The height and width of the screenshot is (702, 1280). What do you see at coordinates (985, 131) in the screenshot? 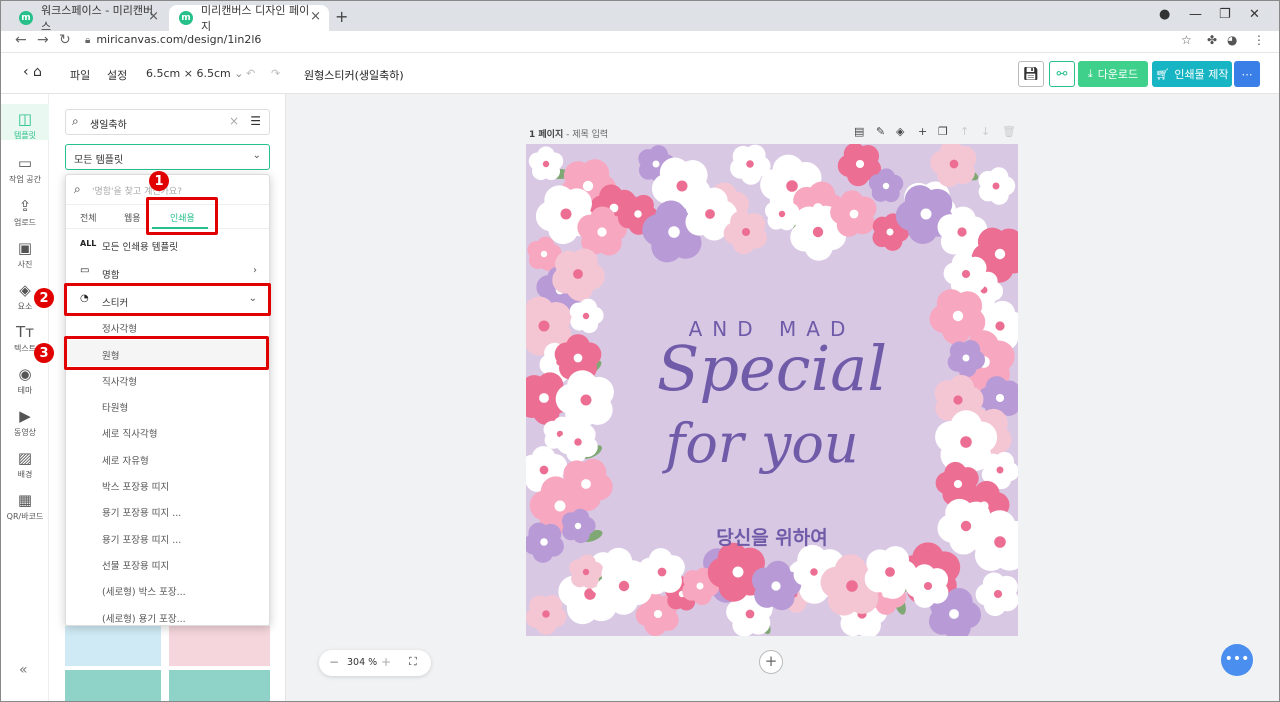
I see `move-down-icon: ↓` at bounding box center [985, 131].